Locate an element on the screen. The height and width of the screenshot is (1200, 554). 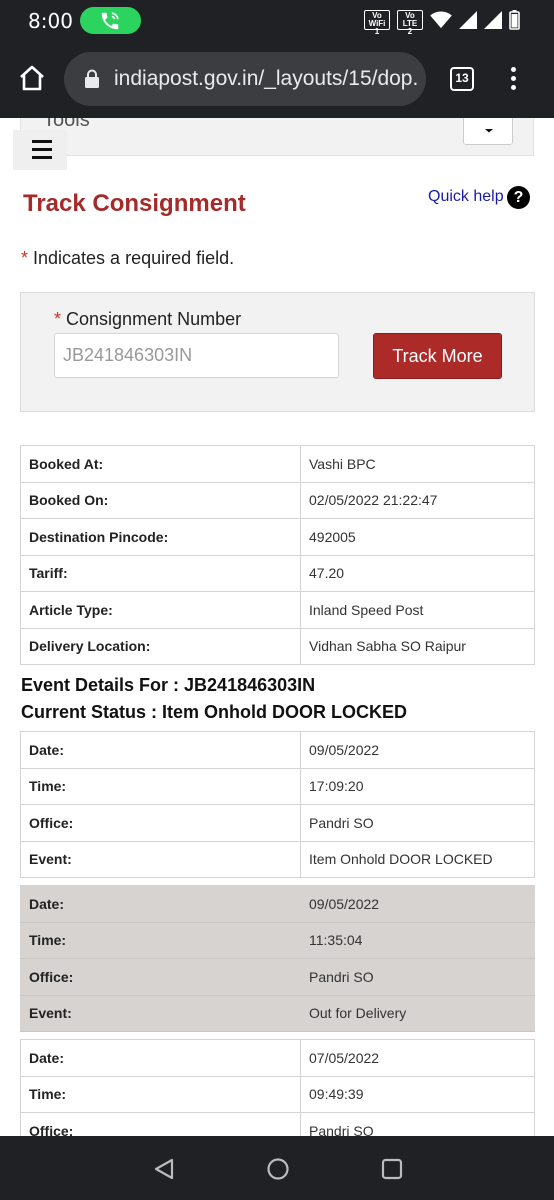
consignment-number-label: * Consignment Number is located at coordinates (148, 319).